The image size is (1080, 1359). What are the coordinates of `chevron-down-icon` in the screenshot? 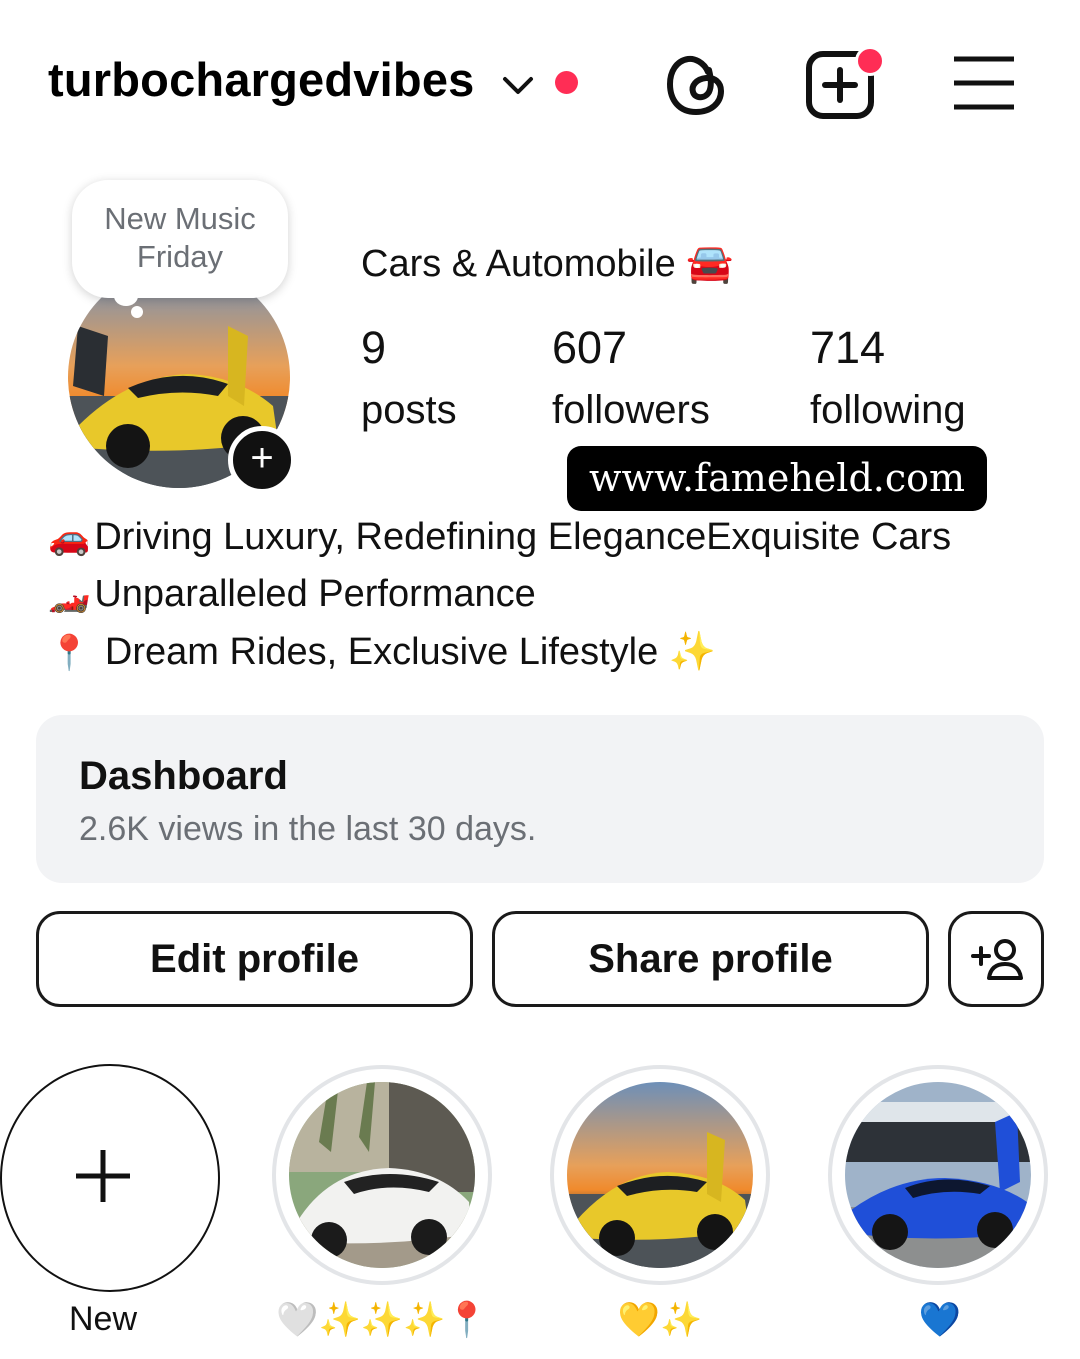 It's located at (518, 85).